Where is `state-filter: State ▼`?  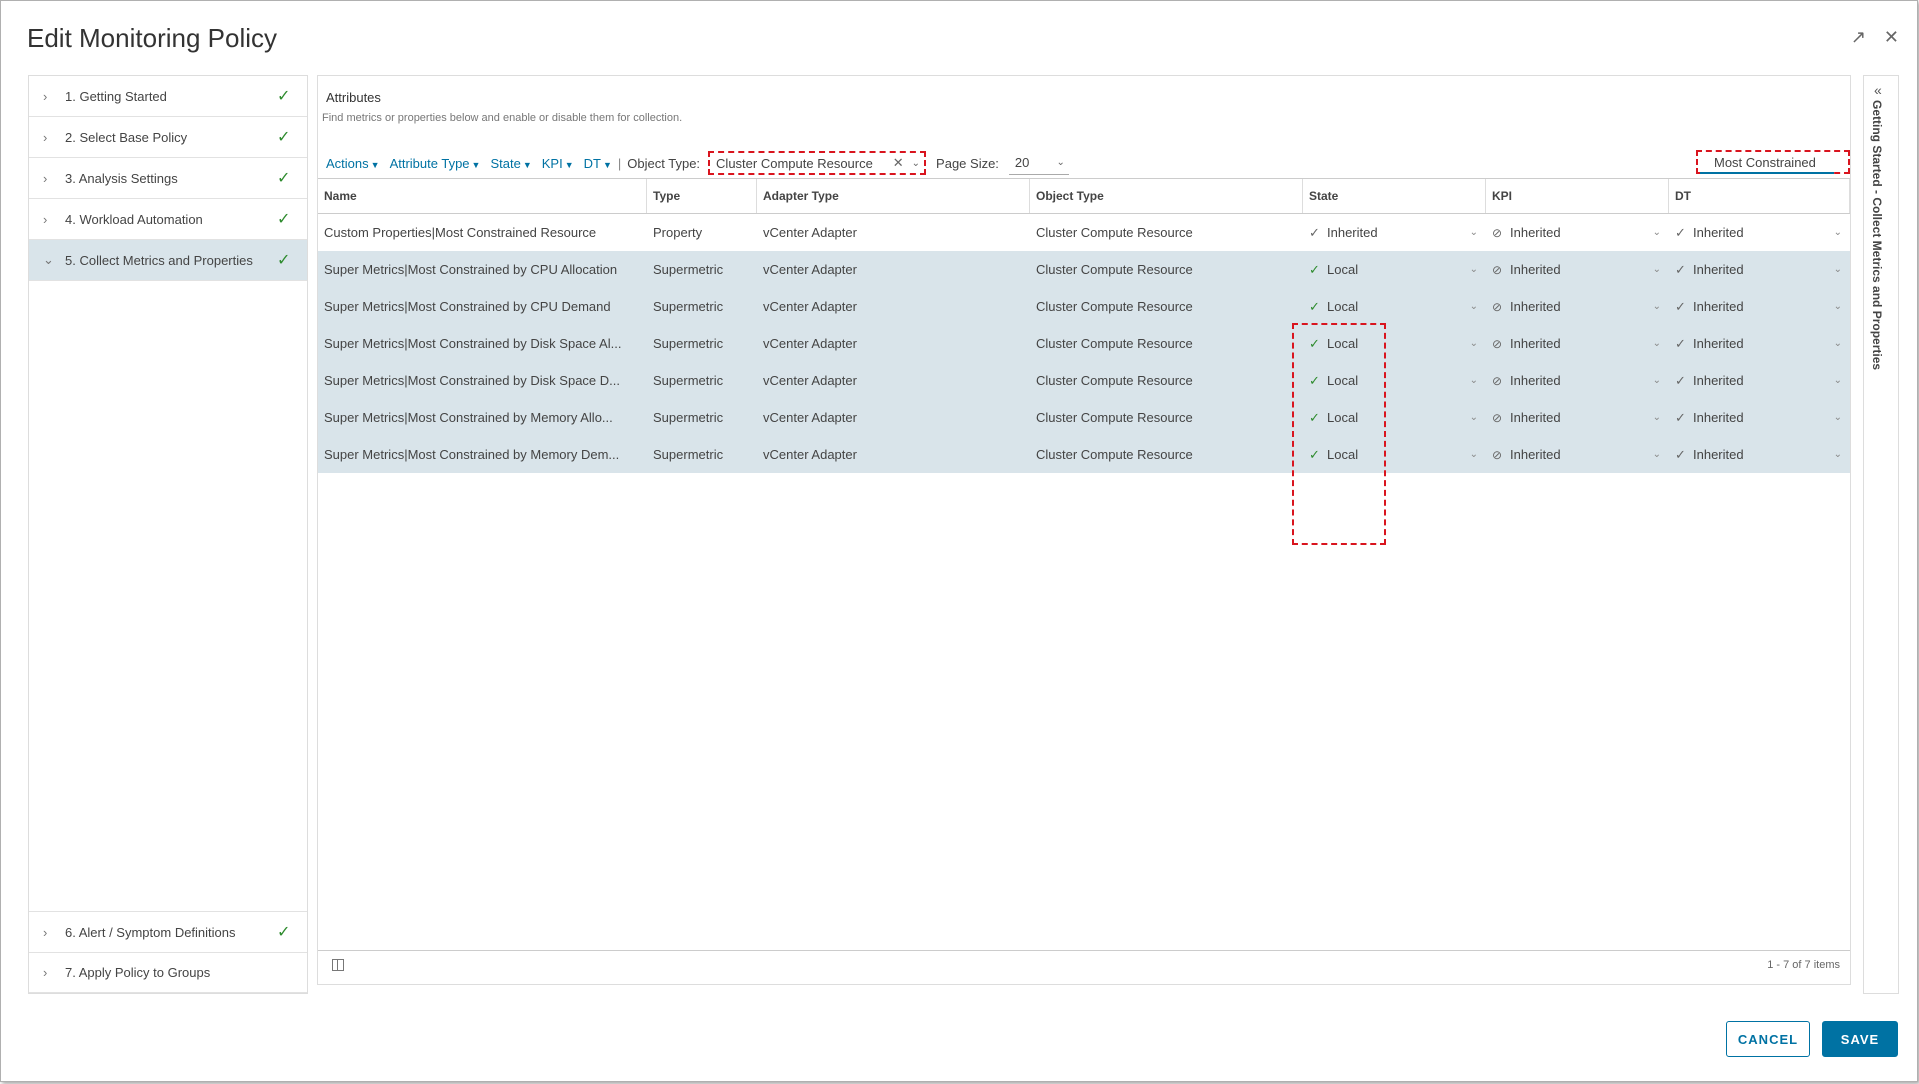
state-filter: State ▼ is located at coordinates (510, 163).